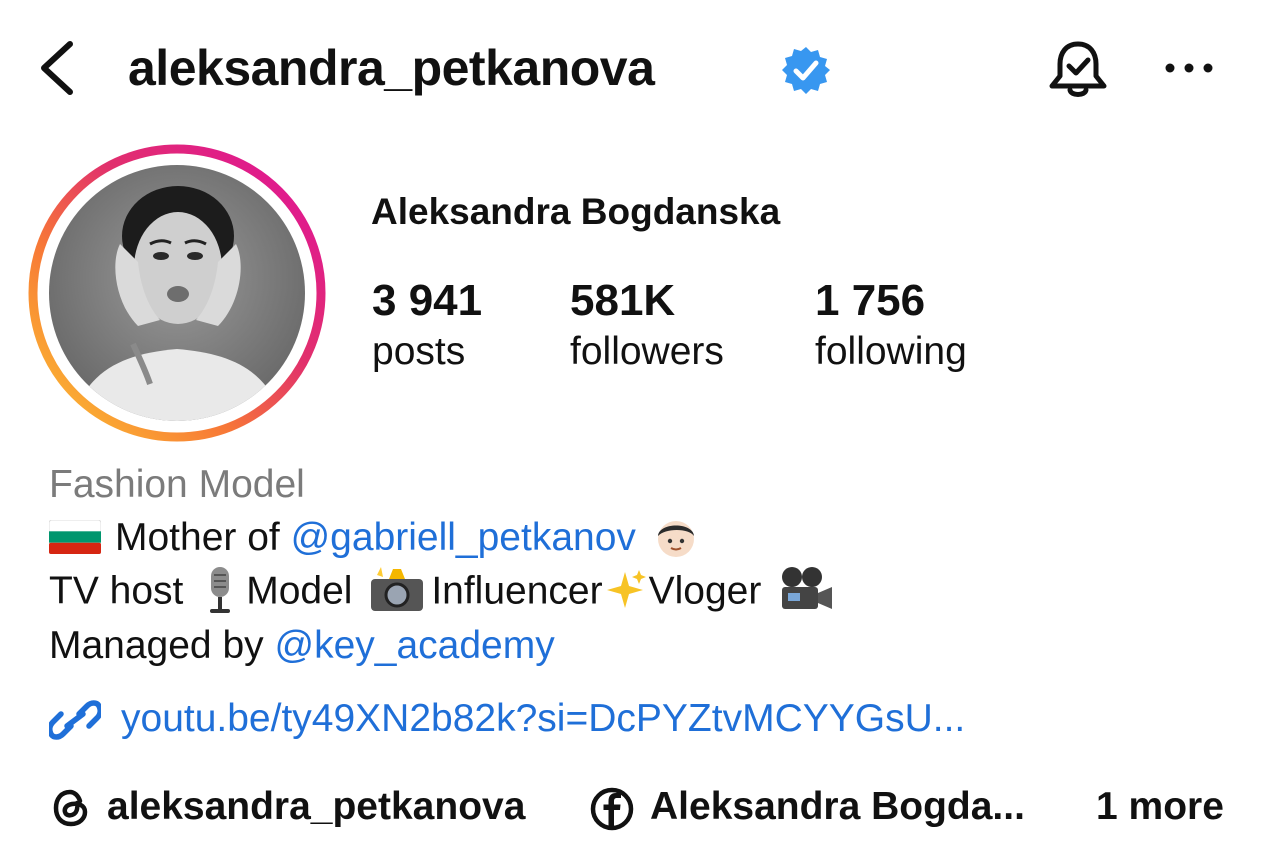 Image resolution: width=1284 pixels, height=841 pixels. What do you see at coordinates (299, 591) in the screenshot?
I see `bio-model-text: Model` at bounding box center [299, 591].